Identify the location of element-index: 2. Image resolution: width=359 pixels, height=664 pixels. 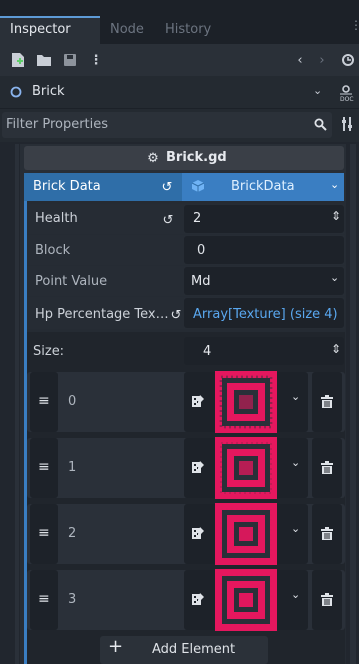
(72, 533).